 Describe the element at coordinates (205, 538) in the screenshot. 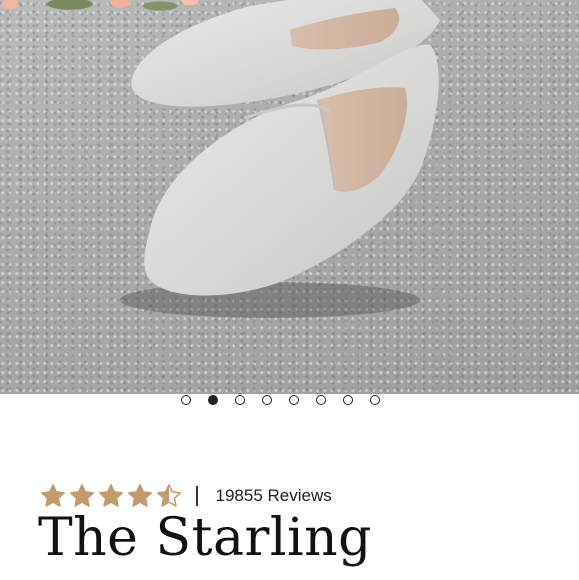

I see `product-title: The Starling` at that location.